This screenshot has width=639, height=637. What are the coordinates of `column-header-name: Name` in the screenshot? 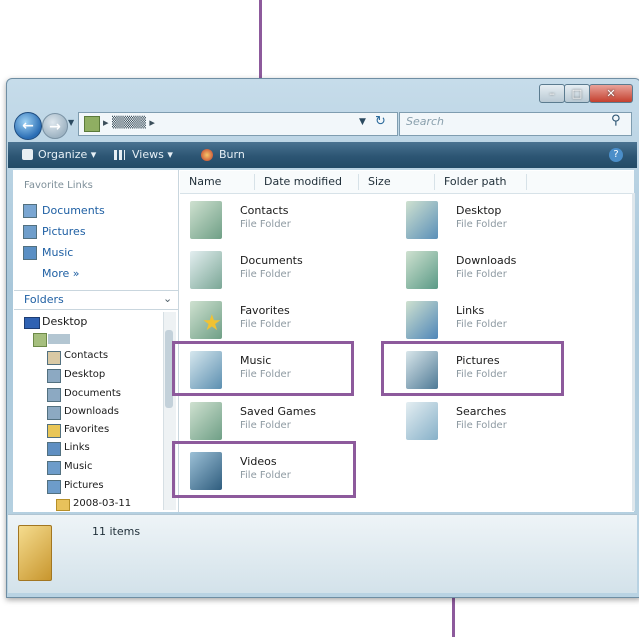 It's located at (205, 181).